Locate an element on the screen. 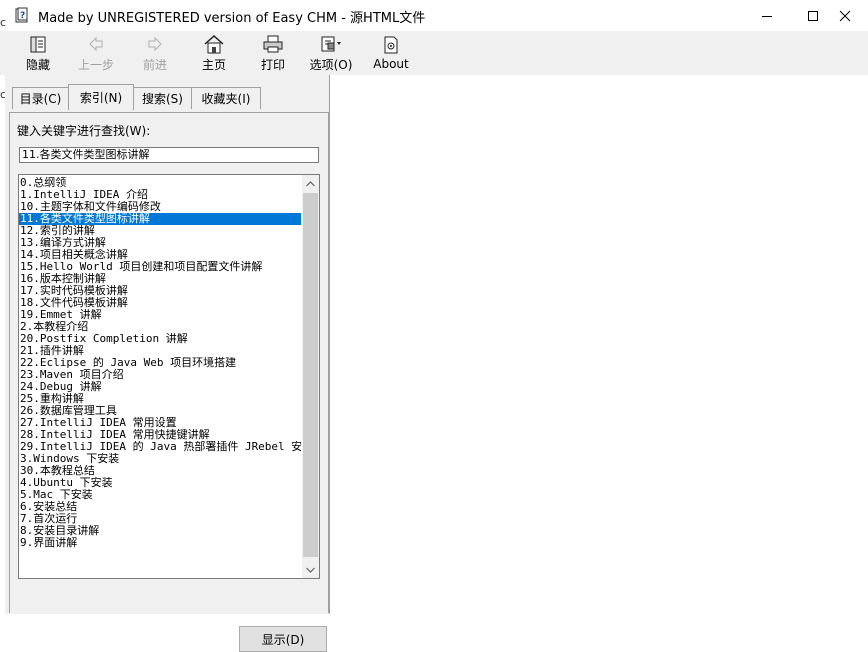 This screenshot has height=652, width=868. index-list-item: 30.本教程总结 is located at coordinates (160, 471).